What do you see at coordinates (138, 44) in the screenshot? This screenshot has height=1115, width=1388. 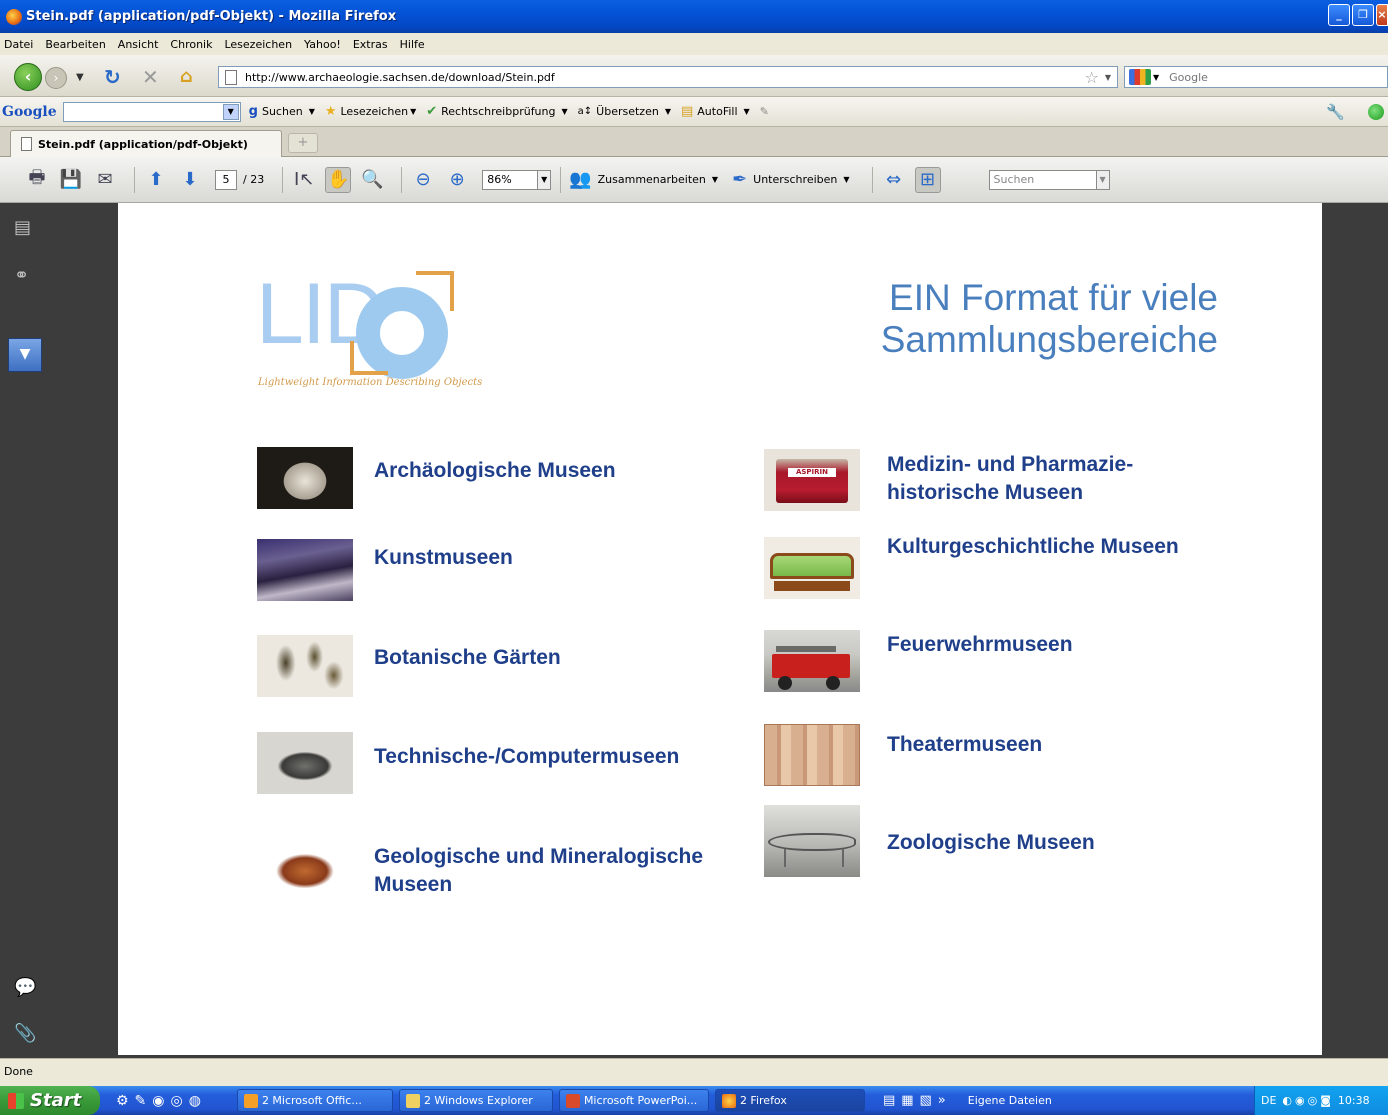 I see `menu-ansicht: Ansicht` at bounding box center [138, 44].